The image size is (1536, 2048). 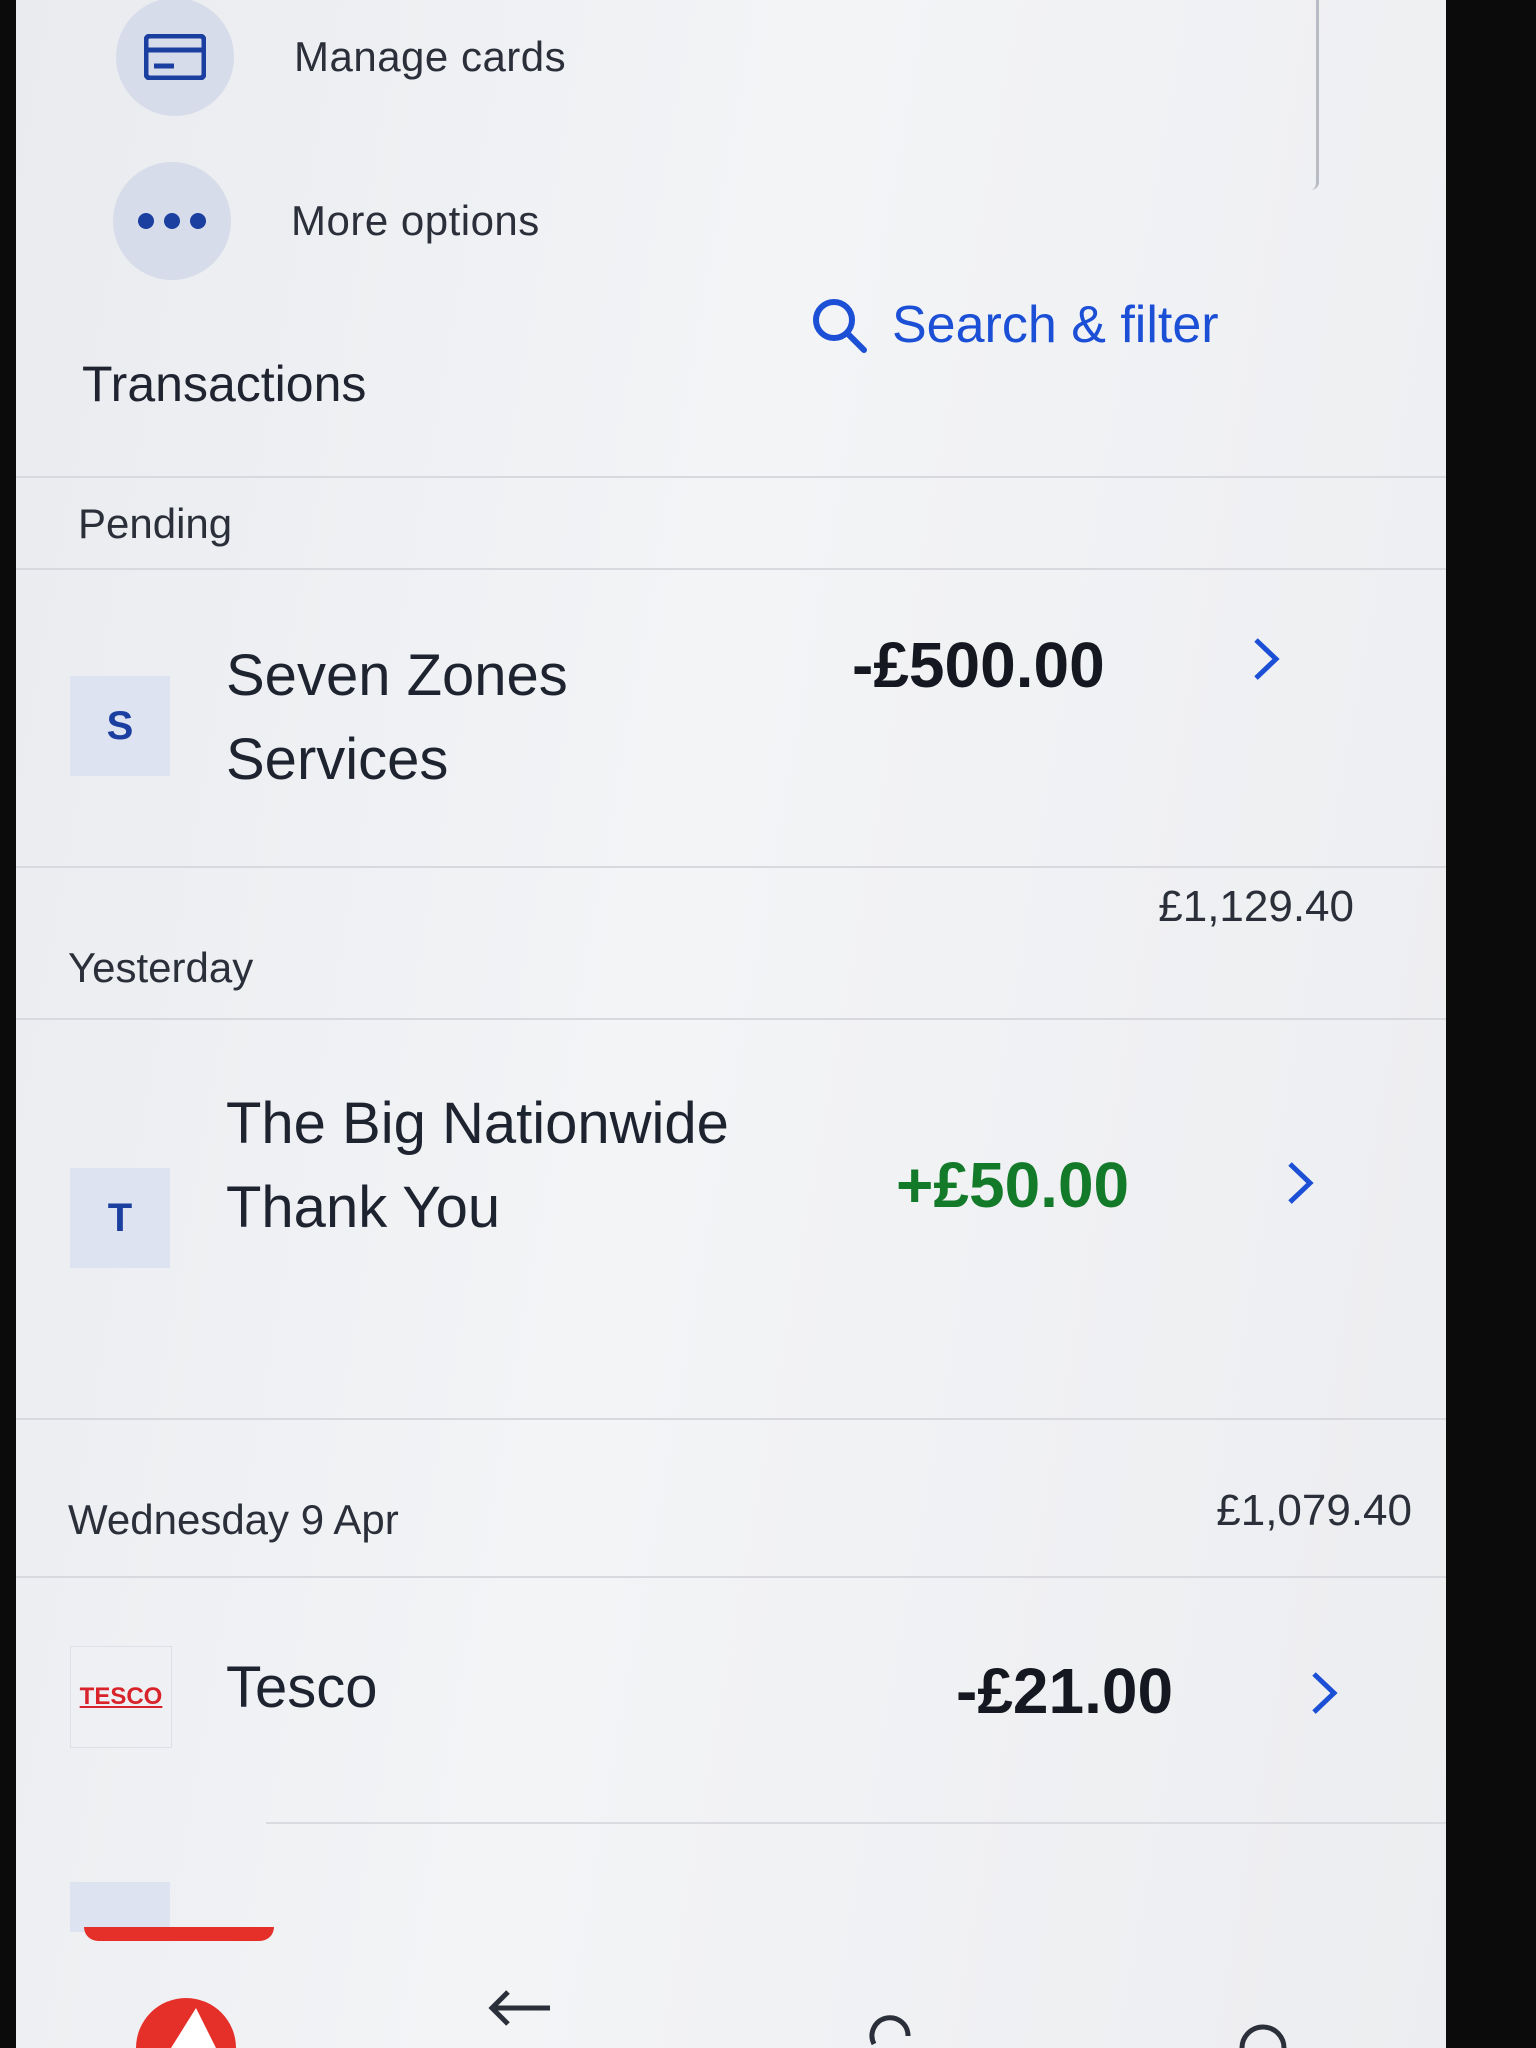 What do you see at coordinates (233, 1519) in the screenshot?
I see `group-label: Wednesday 9 Apr` at bounding box center [233, 1519].